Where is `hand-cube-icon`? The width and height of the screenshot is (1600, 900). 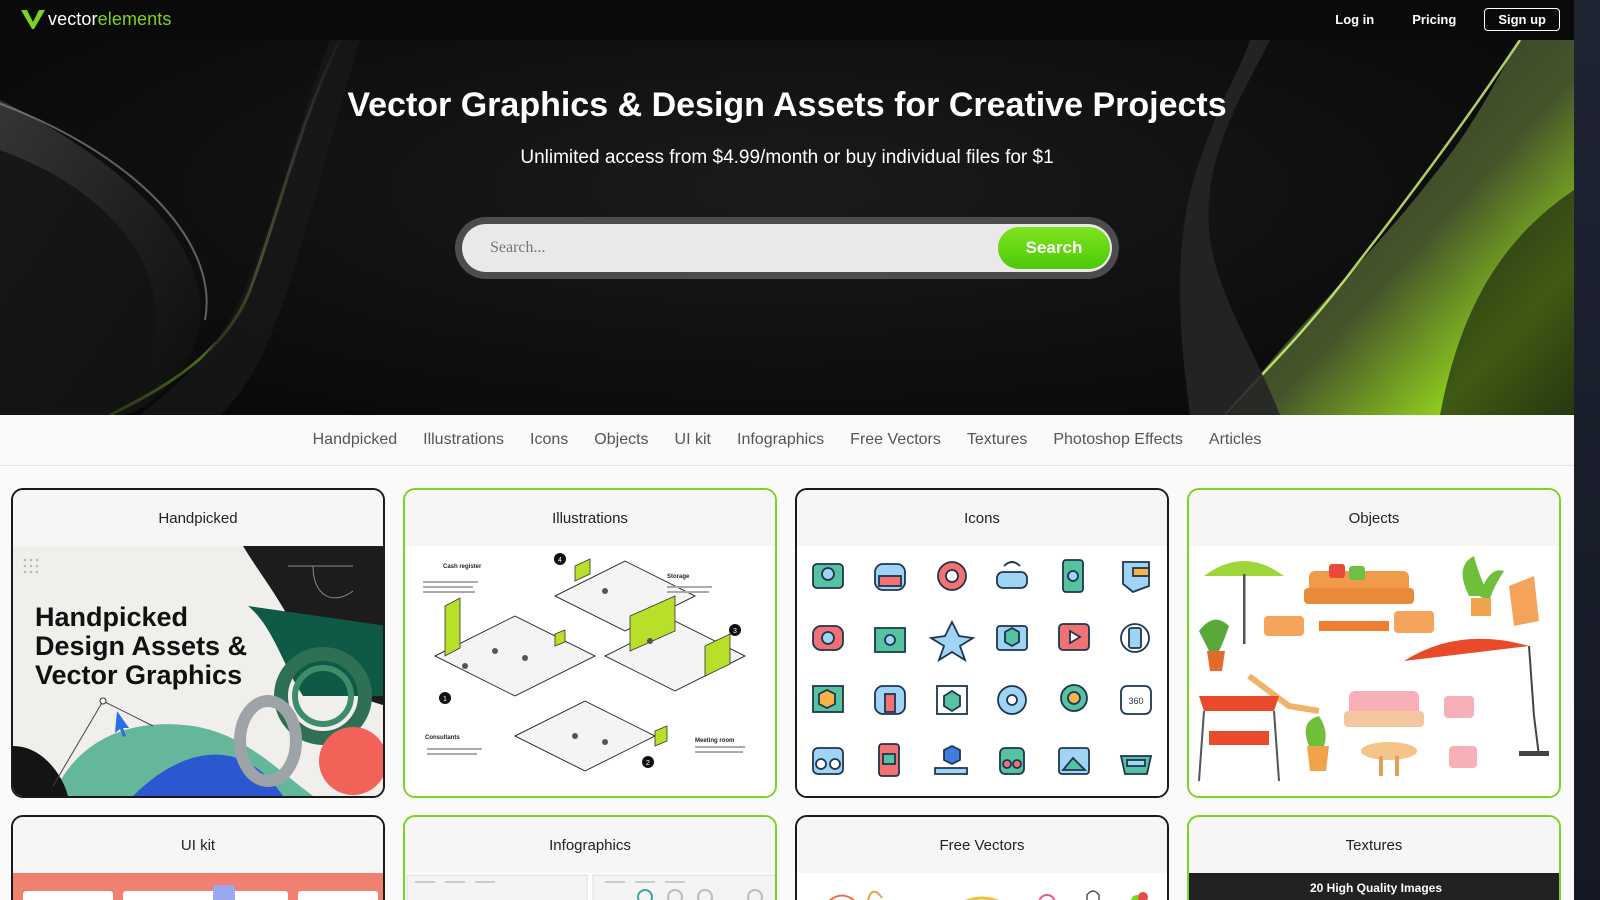
hand-cube-icon is located at coordinates (951, 759).